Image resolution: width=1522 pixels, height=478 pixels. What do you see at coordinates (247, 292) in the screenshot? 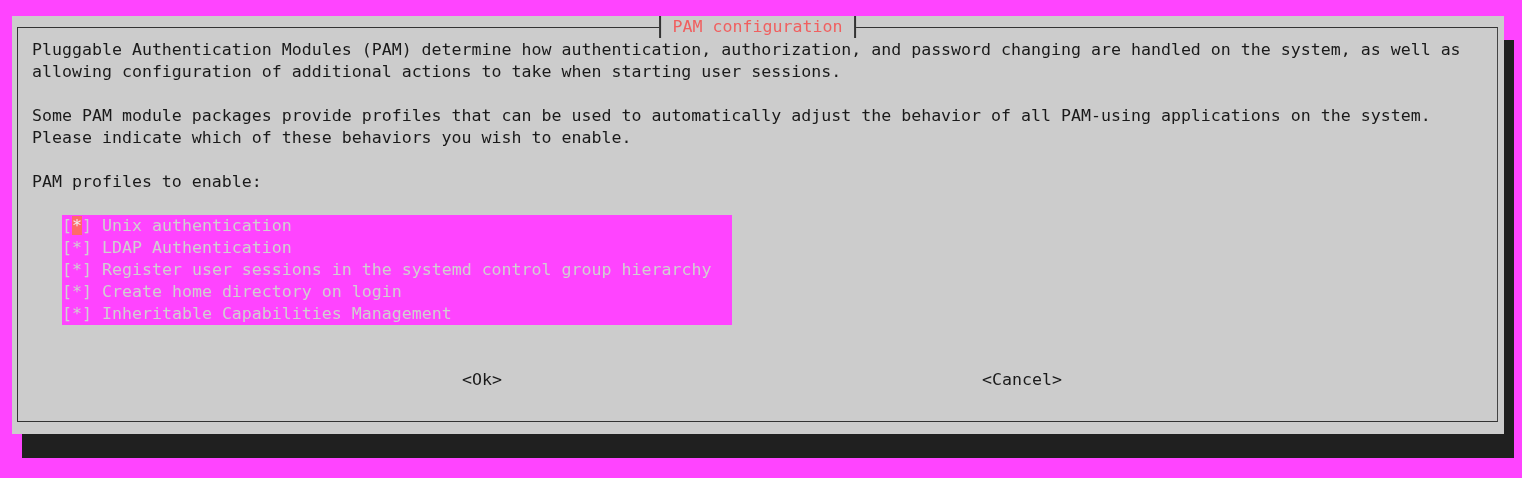
I see `profile-label: Create home directory on login` at bounding box center [247, 292].